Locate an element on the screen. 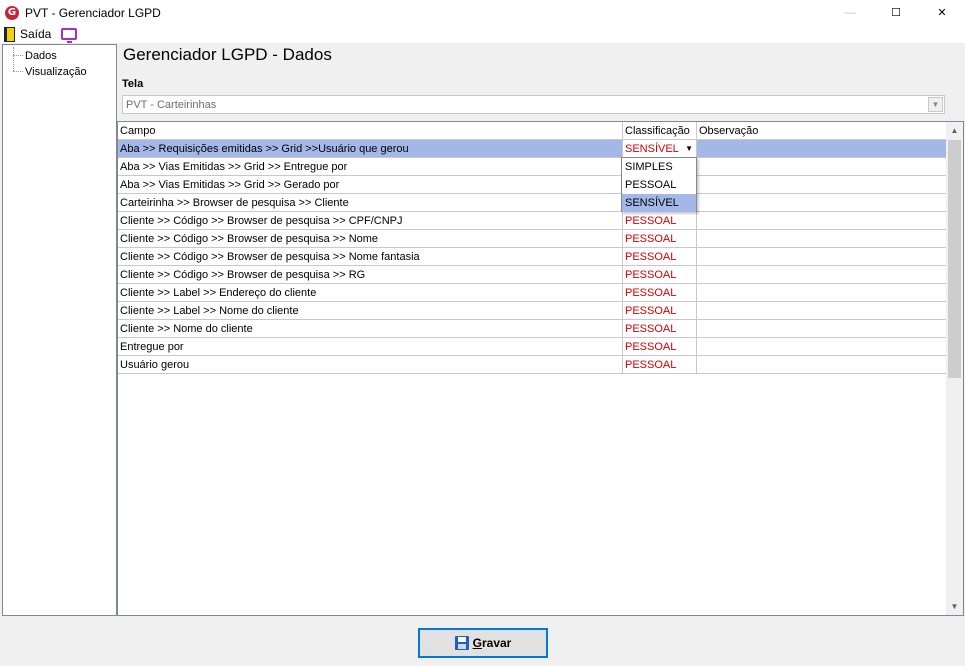 This screenshot has height=666, width=965. menu-item-exit: Saída is located at coordinates (35, 34).